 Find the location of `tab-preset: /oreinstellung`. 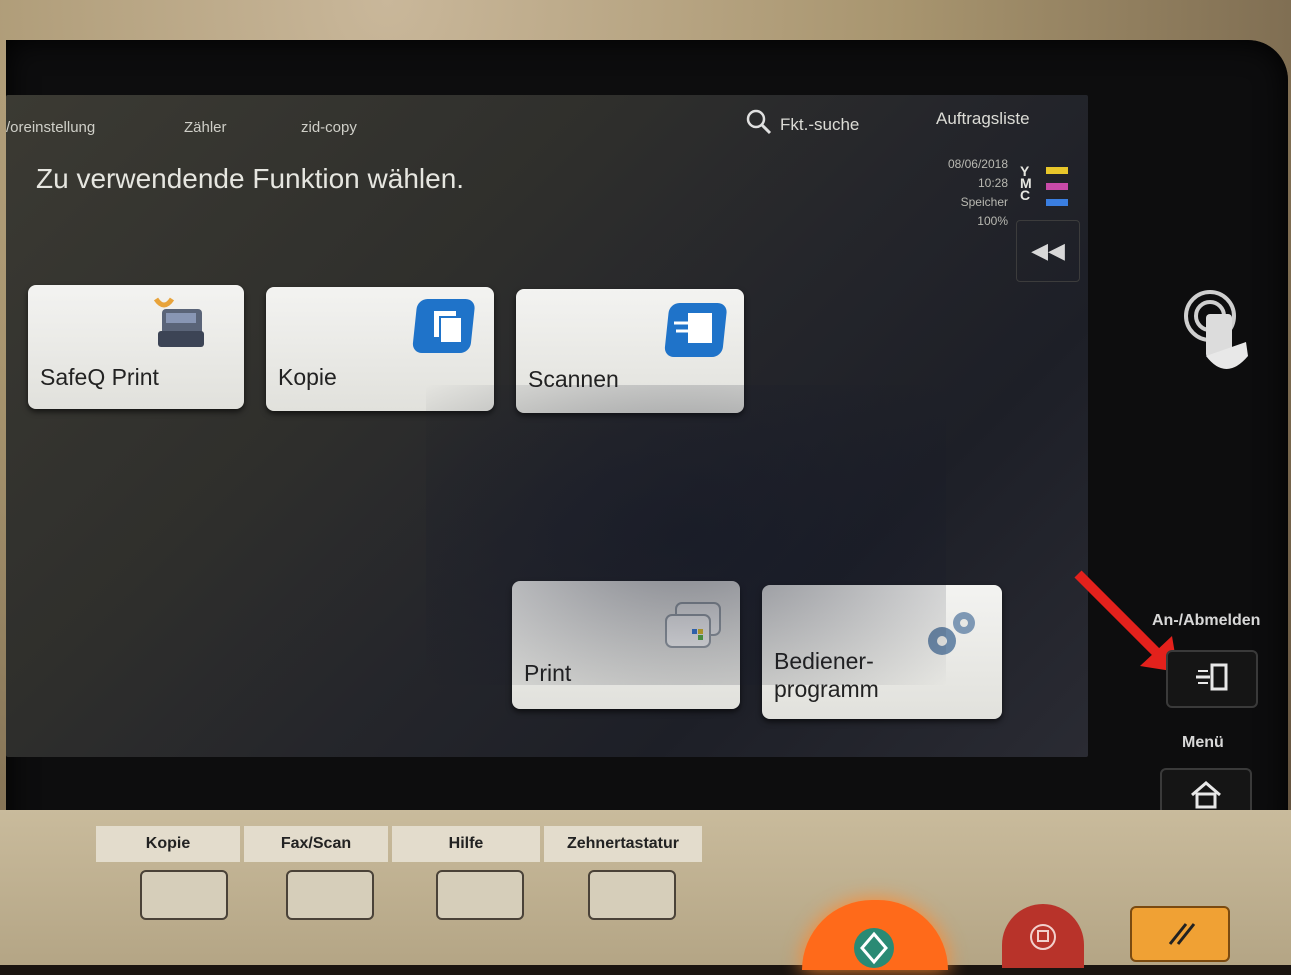

tab-preset: /oreinstellung is located at coordinates (50, 127).